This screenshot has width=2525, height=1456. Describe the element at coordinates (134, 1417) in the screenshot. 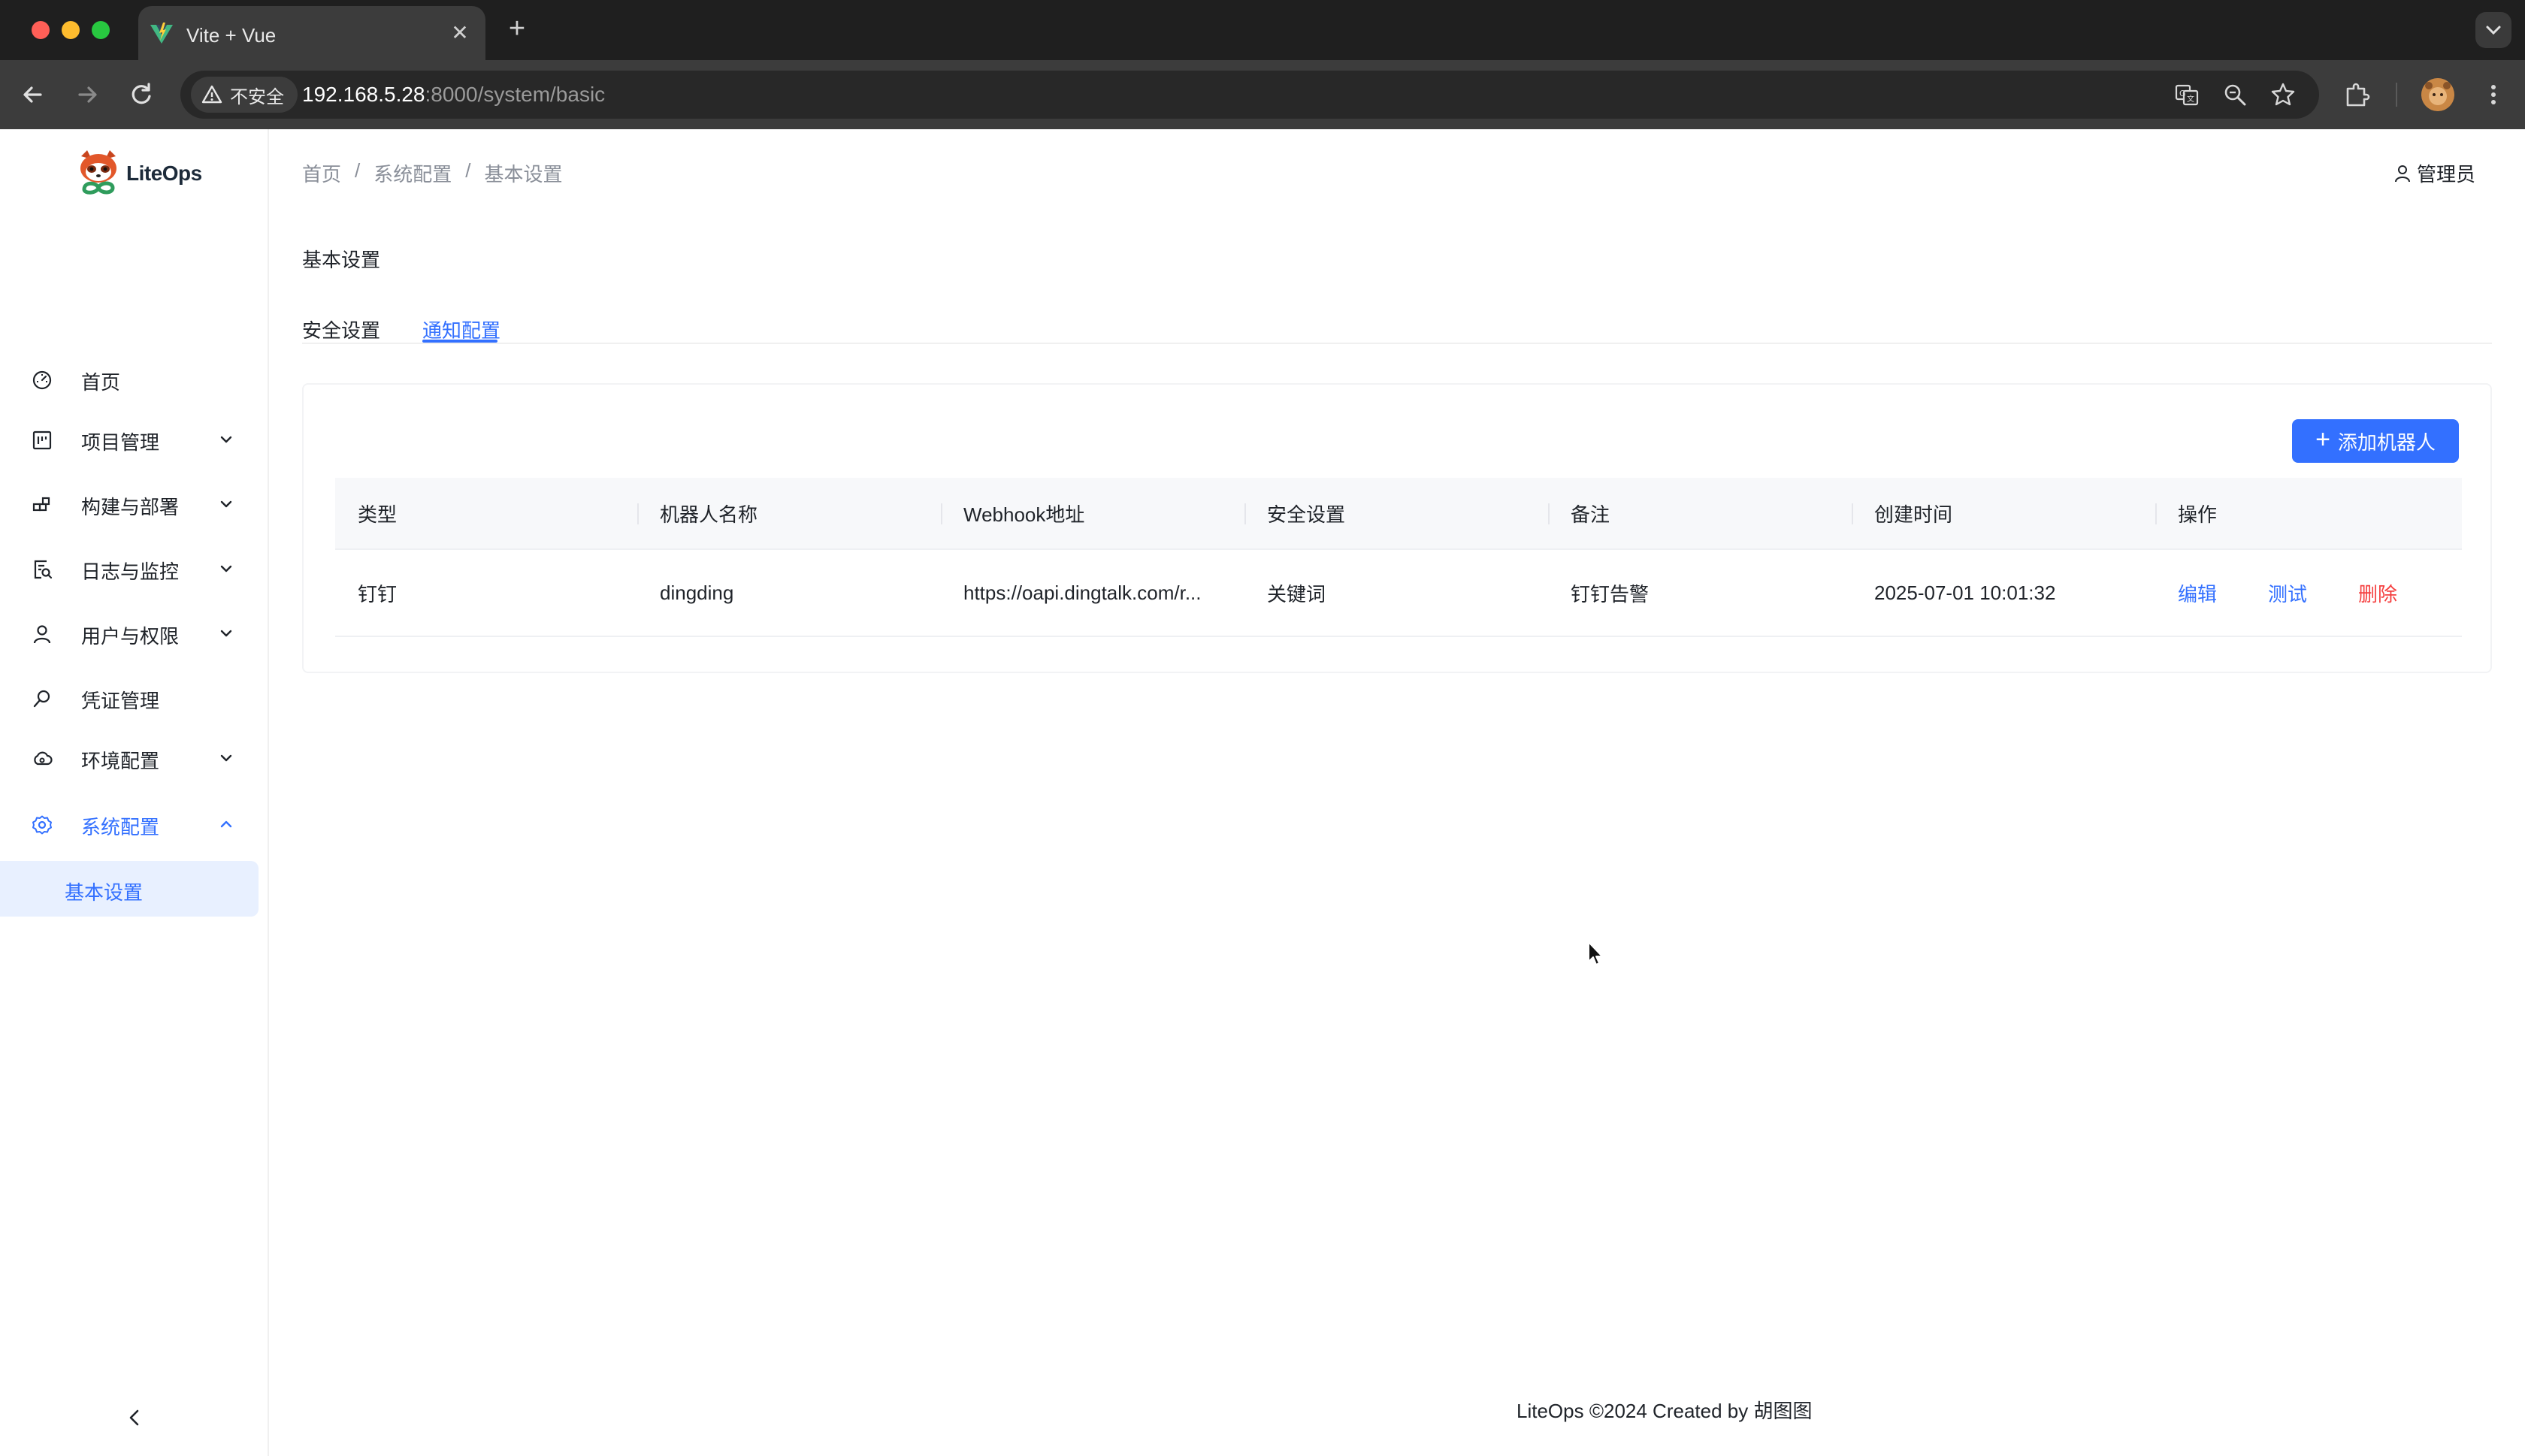

I see `collapse-sidebar-icon` at that location.